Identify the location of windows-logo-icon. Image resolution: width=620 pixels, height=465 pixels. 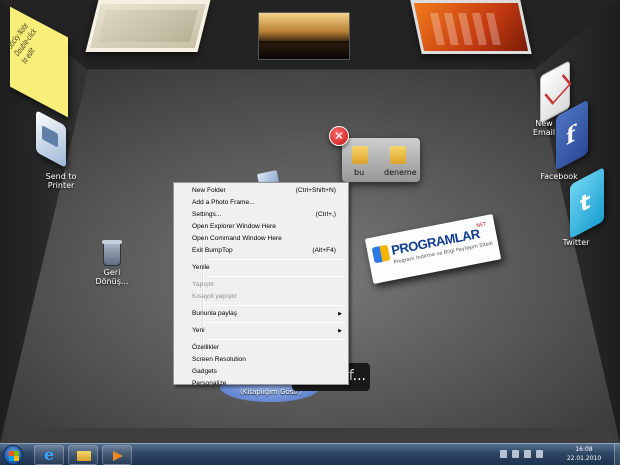
(14, 456).